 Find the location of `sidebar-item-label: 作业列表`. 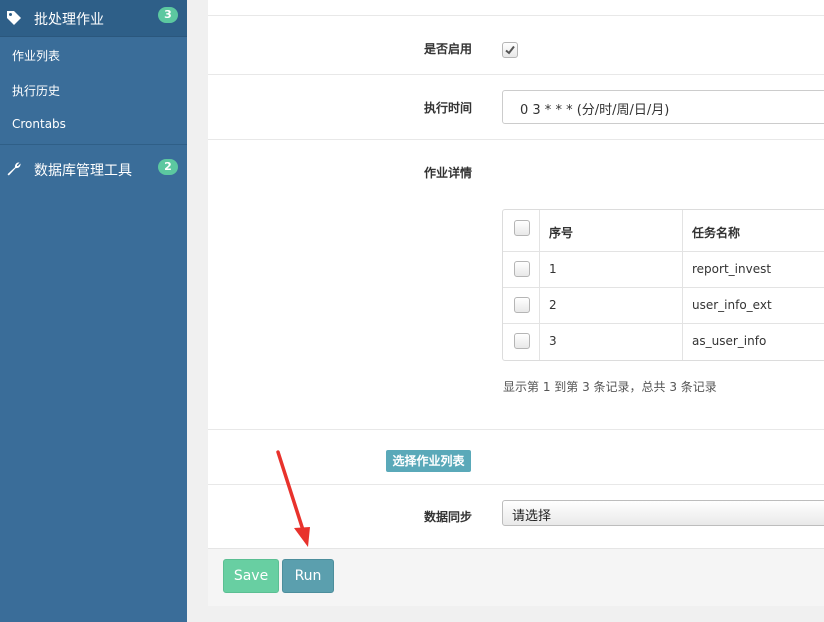

sidebar-item-label: 作业列表 is located at coordinates (36, 56).